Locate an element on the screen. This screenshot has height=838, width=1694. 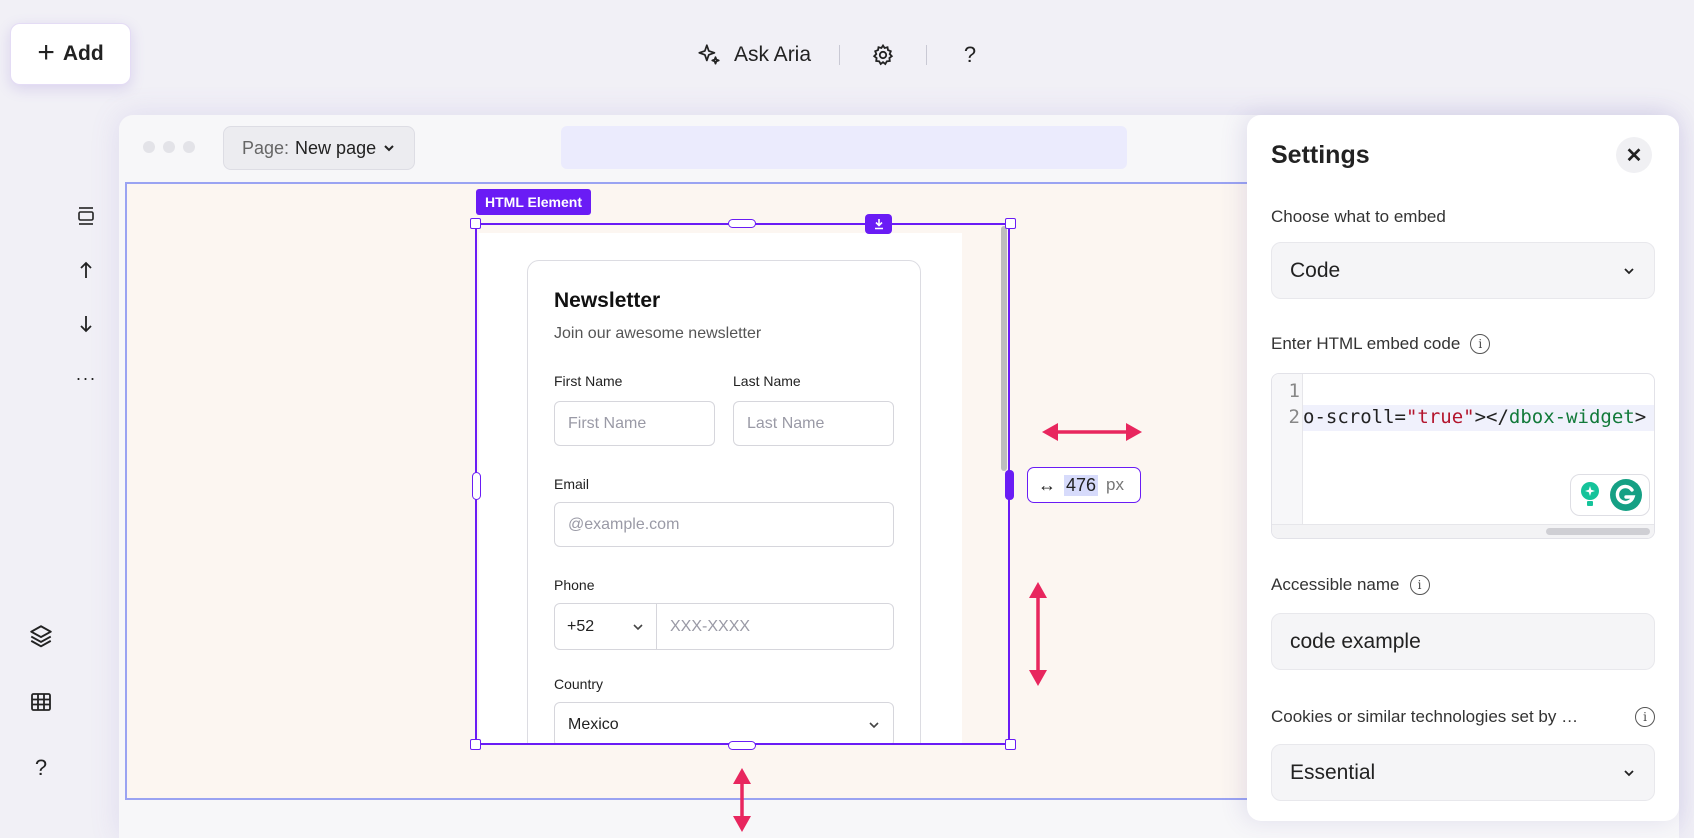
close-icon: ✕ is located at coordinates (1634, 155).